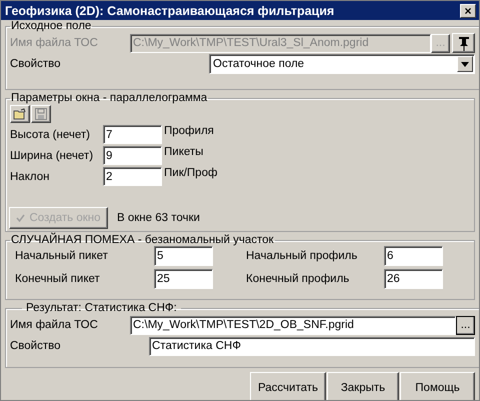  Describe the element at coordinates (132, 155) in the screenshot. I see `number-field: 9` at that location.